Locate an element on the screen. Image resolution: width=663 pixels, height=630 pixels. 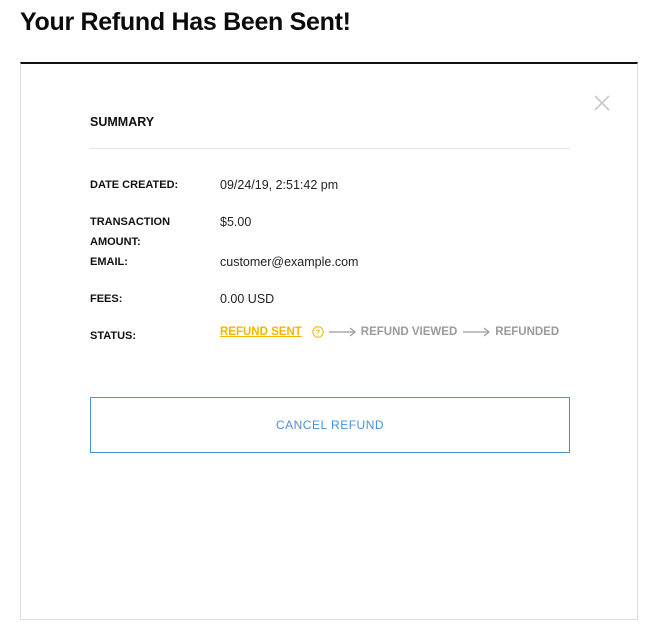
email-value: customer@example.com is located at coordinates (289, 262).